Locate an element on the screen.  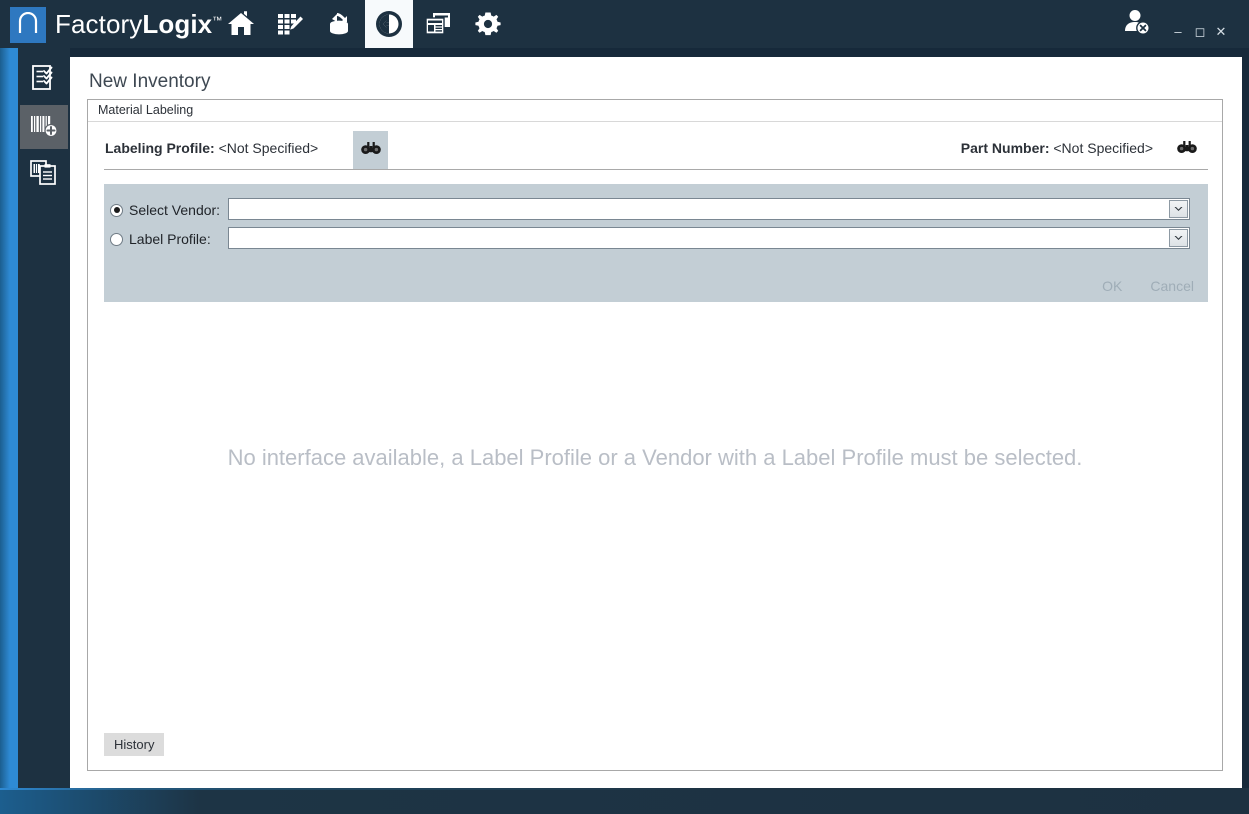
process-nav-button is located at coordinates (339, 24).